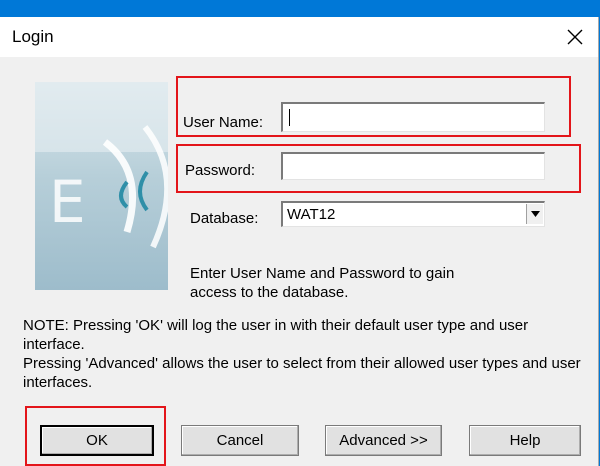 The image size is (600, 466). Describe the element at coordinates (224, 218) in the screenshot. I see `database-label: Database:` at that location.